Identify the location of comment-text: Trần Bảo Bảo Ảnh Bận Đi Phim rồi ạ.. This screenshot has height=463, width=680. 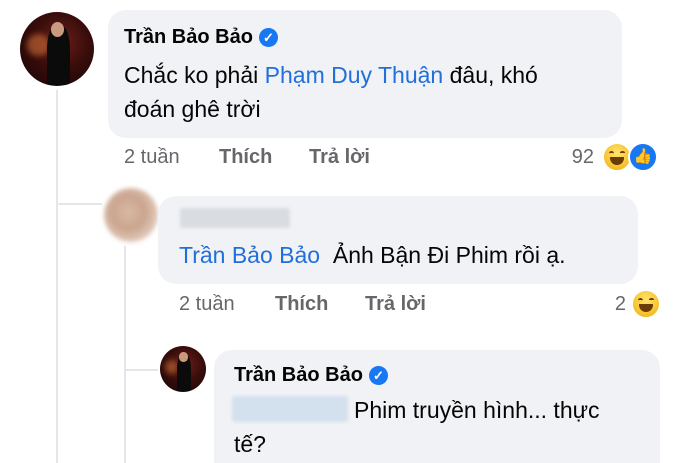
(372, 255).